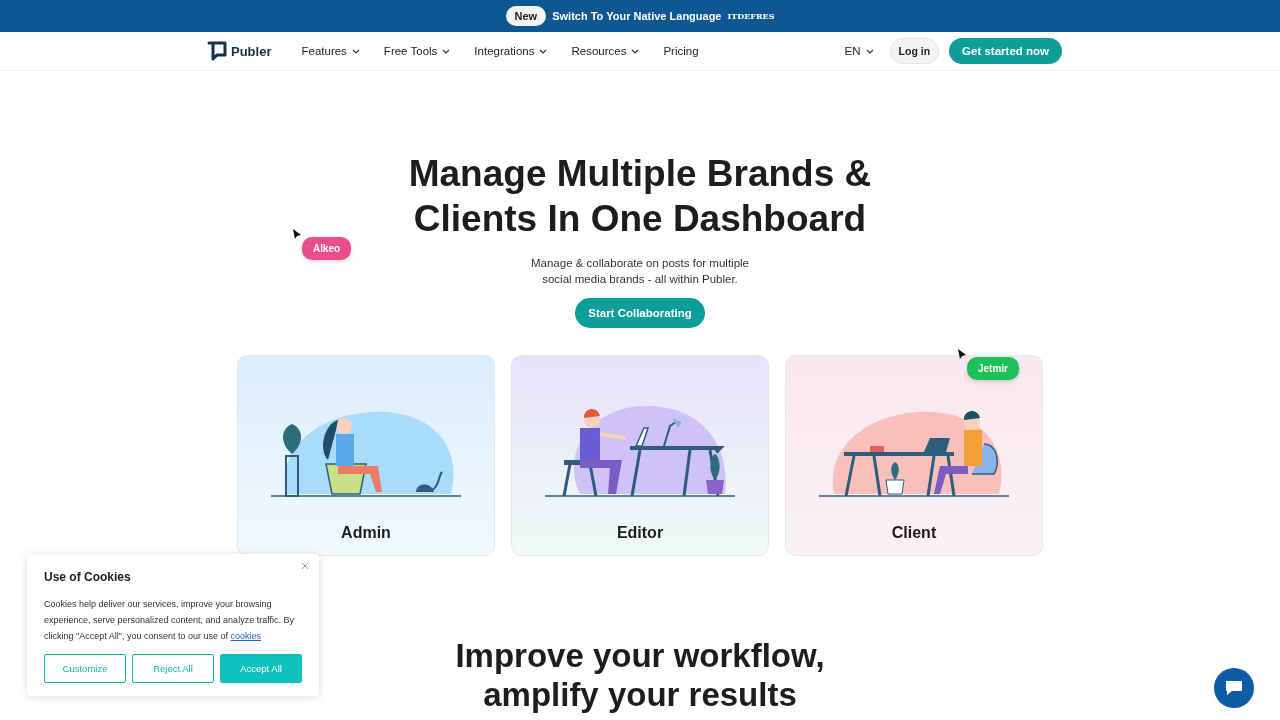 The width and height of the screenshot is (1280, 720). Describe the element at coordinates (681, 51) in the screenshot. I see `nav-link: Pricing` at that location.